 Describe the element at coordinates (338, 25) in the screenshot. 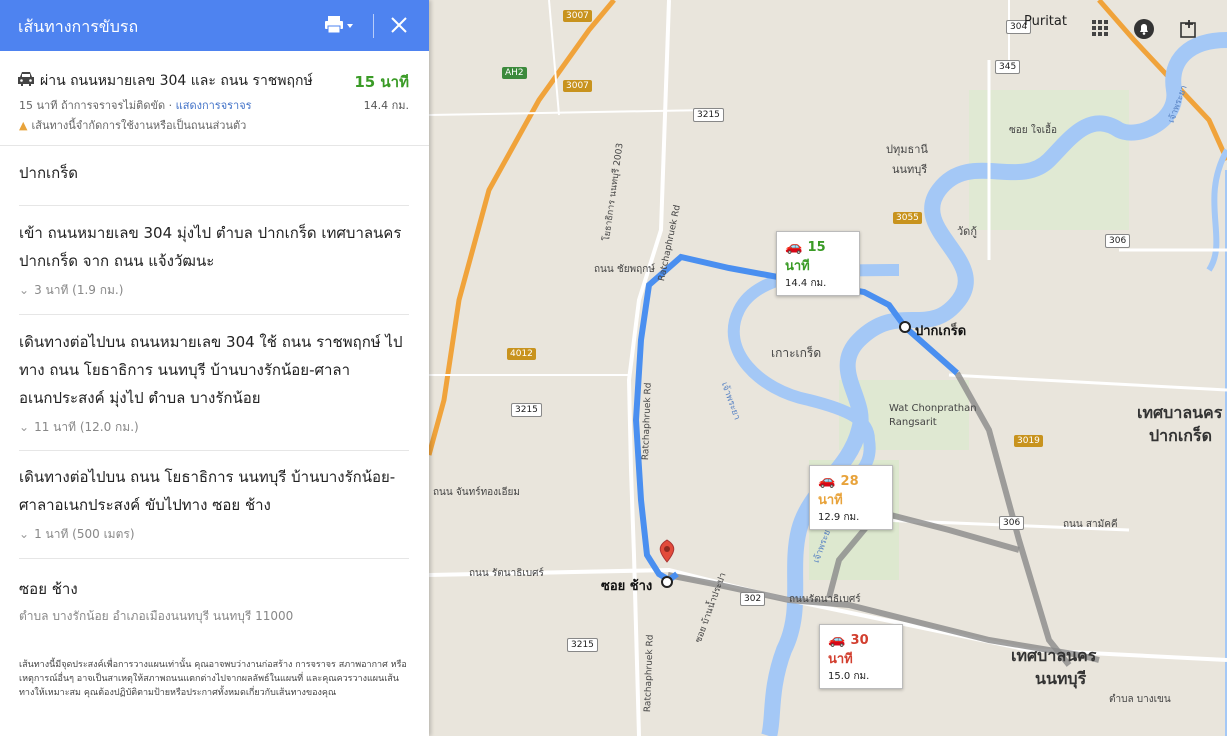

I see `print-icon` at that location.